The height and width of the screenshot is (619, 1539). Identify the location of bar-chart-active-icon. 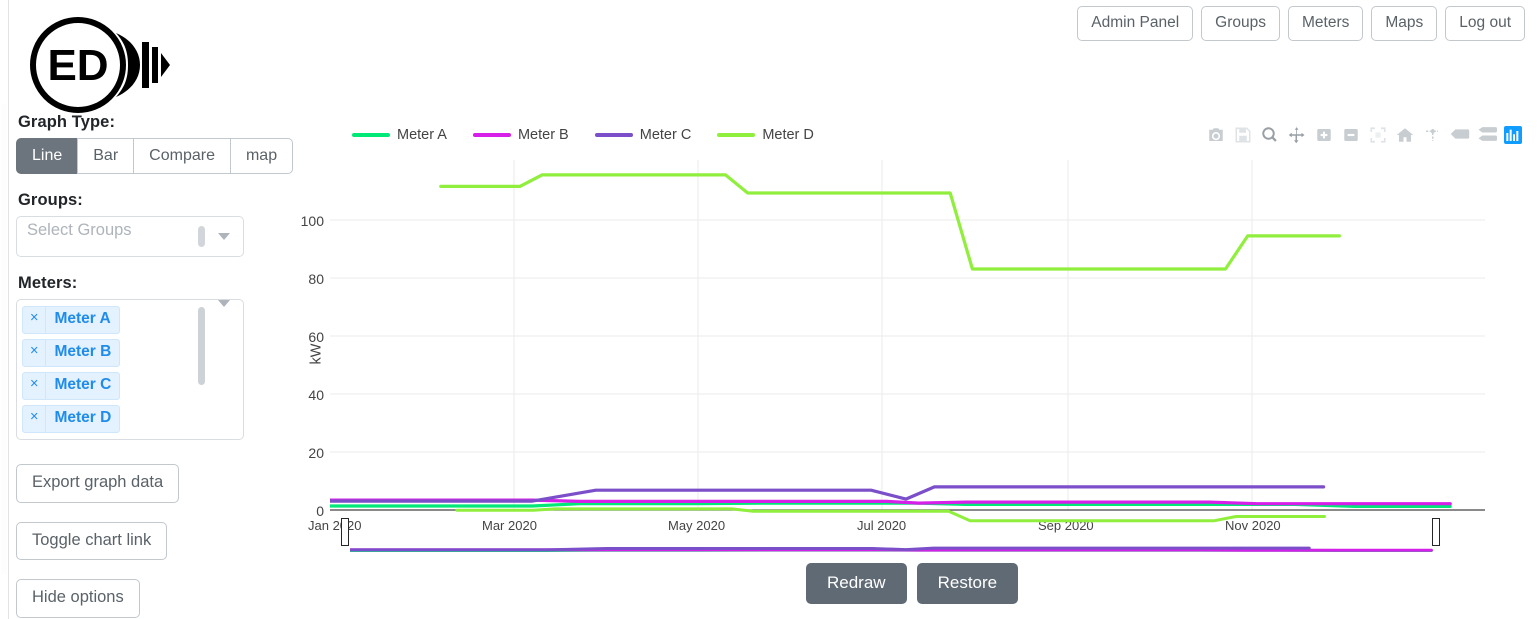
(1513, 135).